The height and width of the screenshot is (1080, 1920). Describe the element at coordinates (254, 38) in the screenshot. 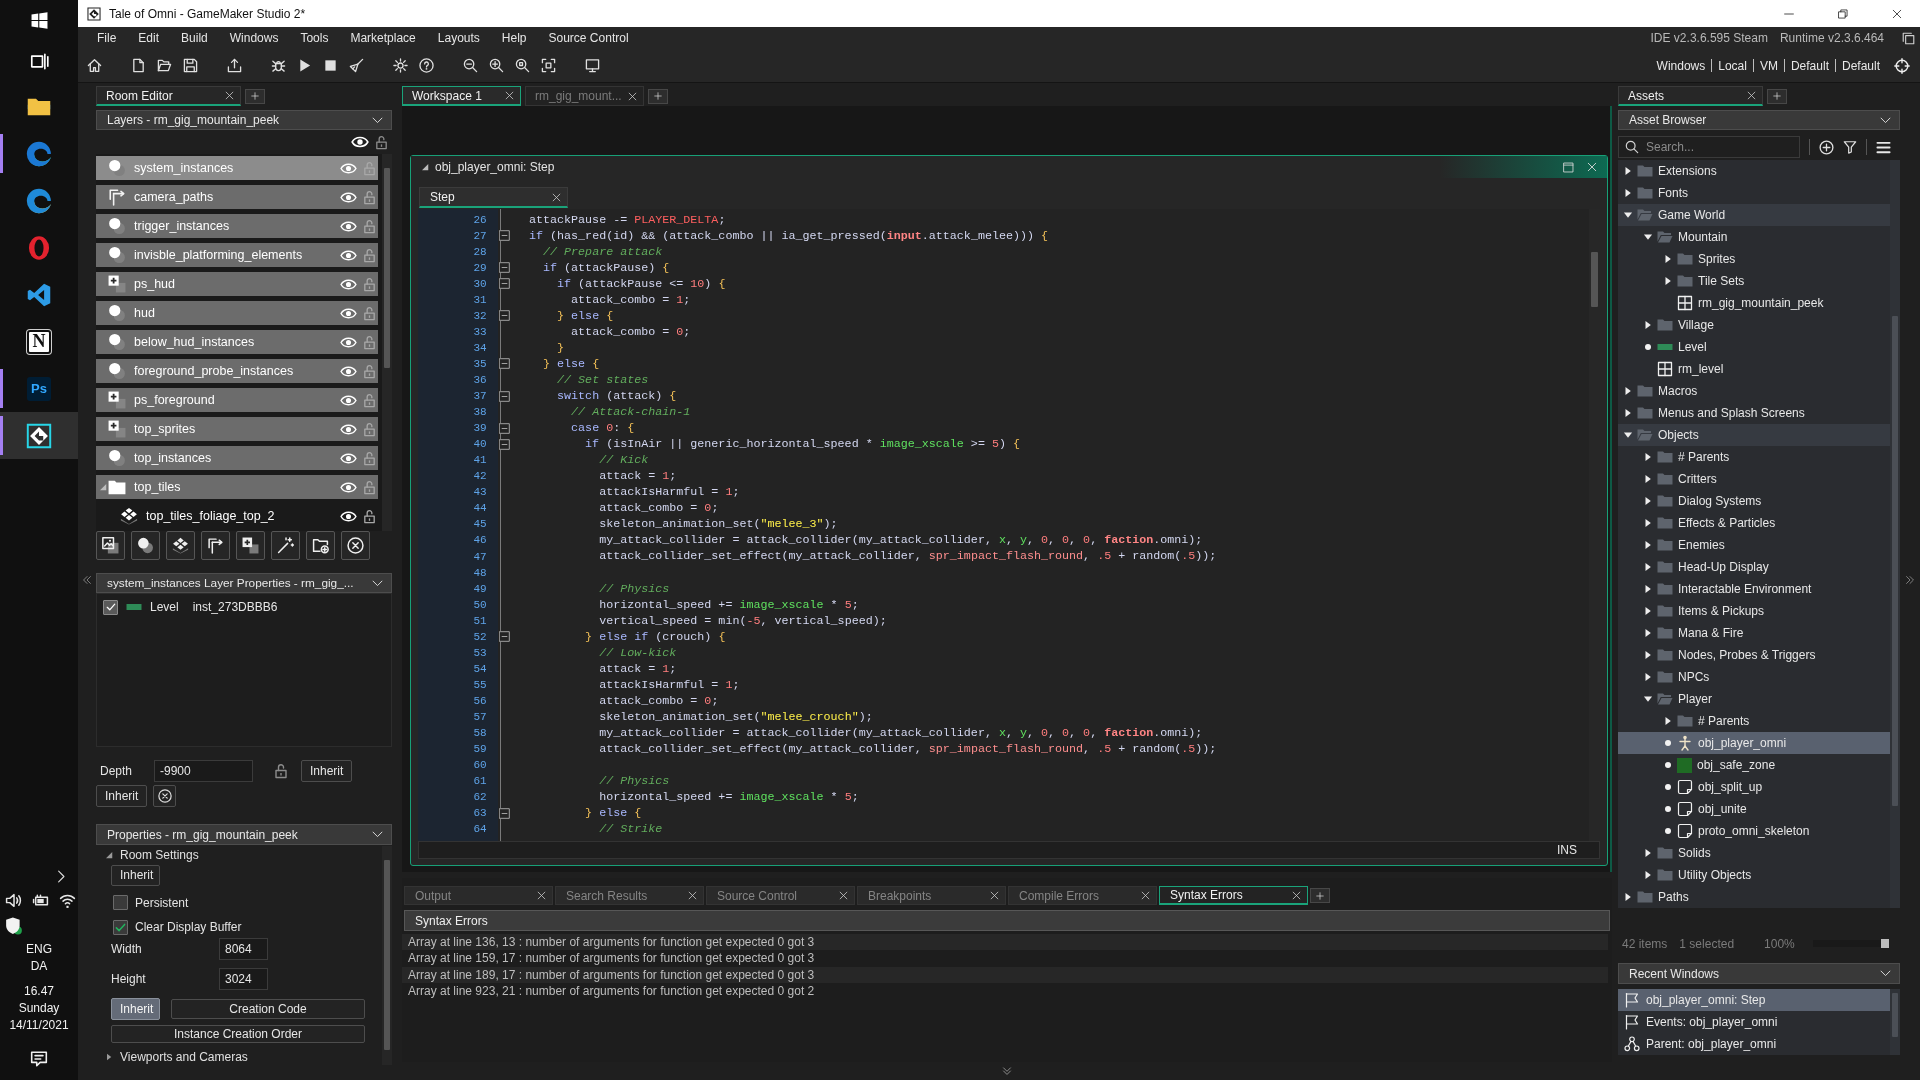

I see `menu-item: Windows` at that location.